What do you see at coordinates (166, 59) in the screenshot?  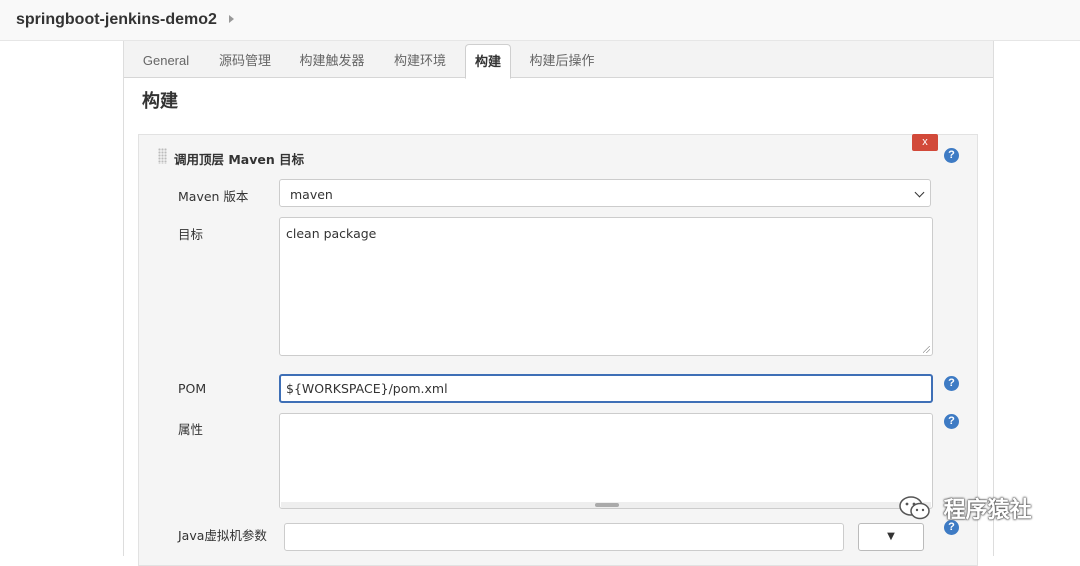 I see `tab-general: General` at bounding box center [166, 59].